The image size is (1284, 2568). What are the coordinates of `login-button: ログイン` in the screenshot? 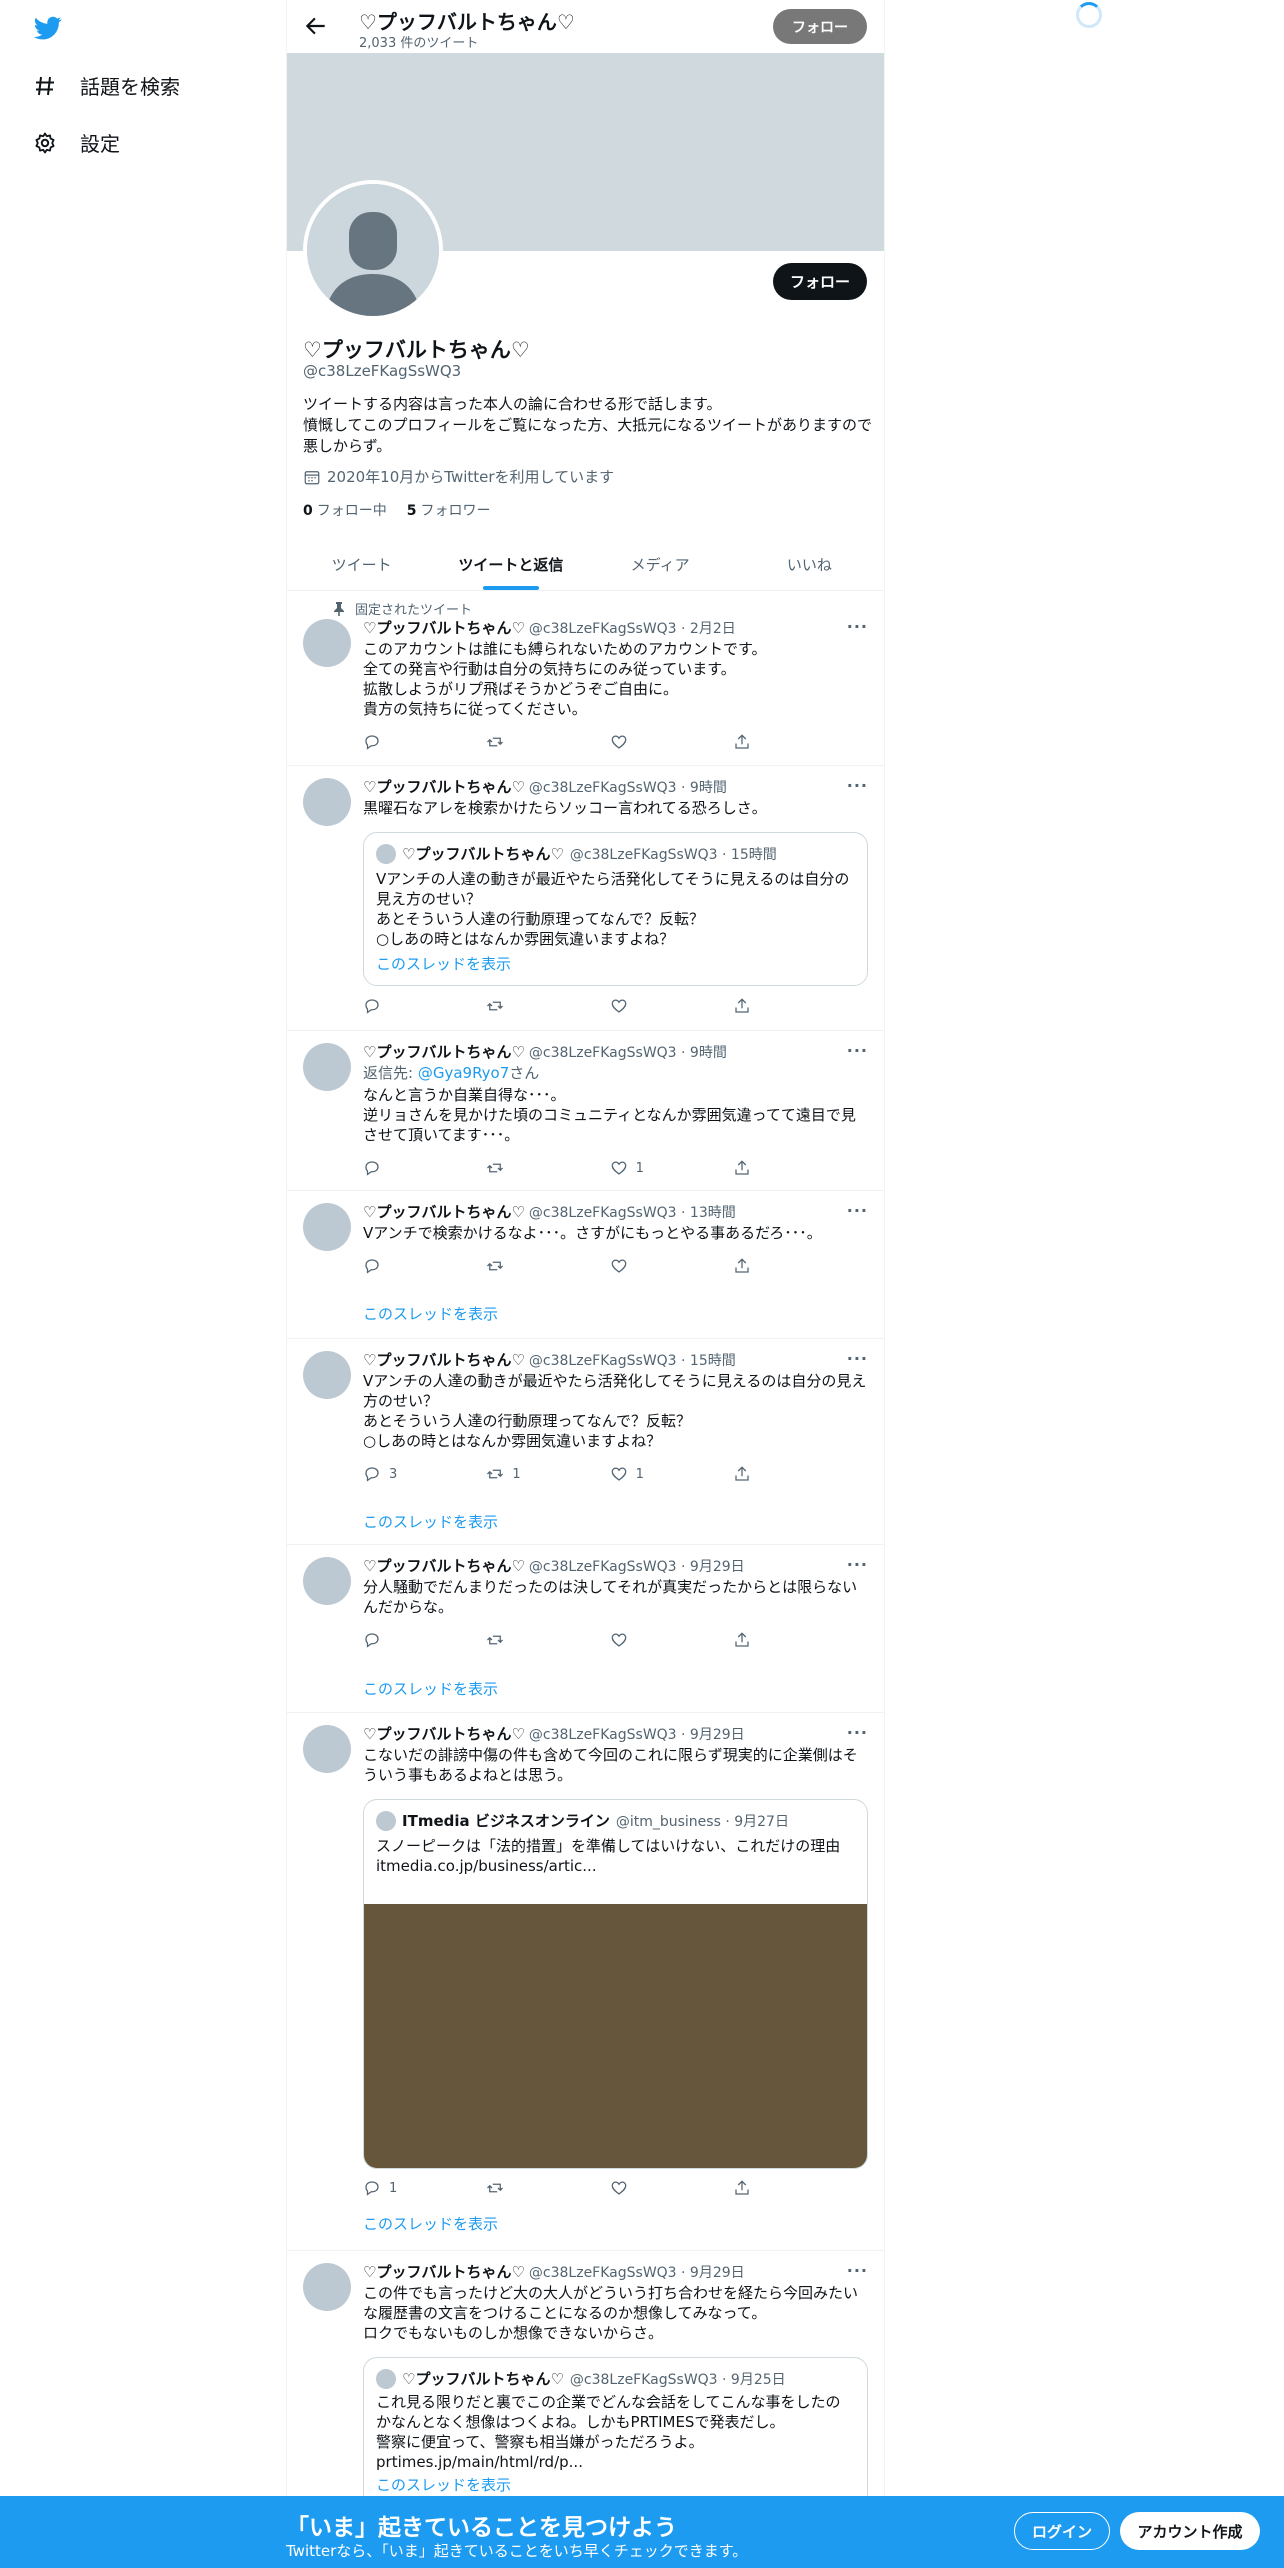 It's located at (1062, 2531).